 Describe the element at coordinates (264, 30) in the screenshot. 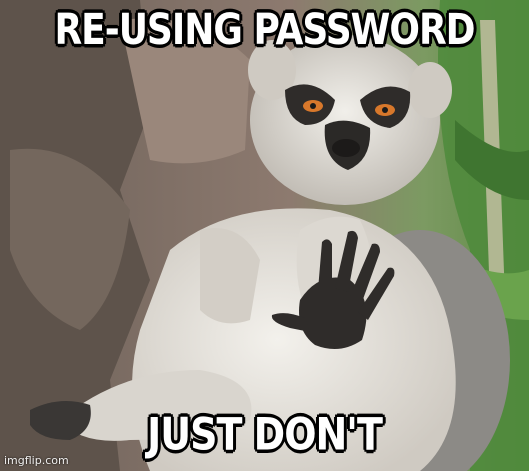

I see `top-caption: RE-USING PASSWORD` at that location.